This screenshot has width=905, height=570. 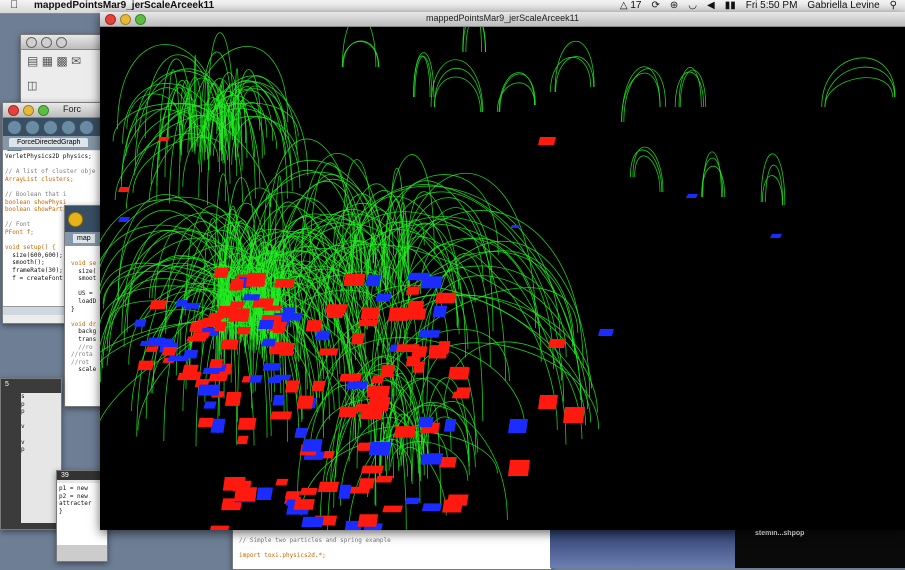 What do you see at coordinates (32, 61) in the screenshot?
I see `document-icon: ▤` at bounding box center [32, 61].